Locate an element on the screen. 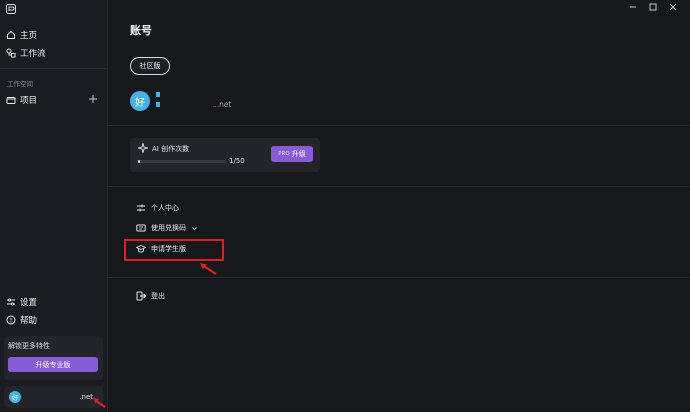 This screenshot has width=690, height=412. ticket-icon is located at coordinates (141, 228).